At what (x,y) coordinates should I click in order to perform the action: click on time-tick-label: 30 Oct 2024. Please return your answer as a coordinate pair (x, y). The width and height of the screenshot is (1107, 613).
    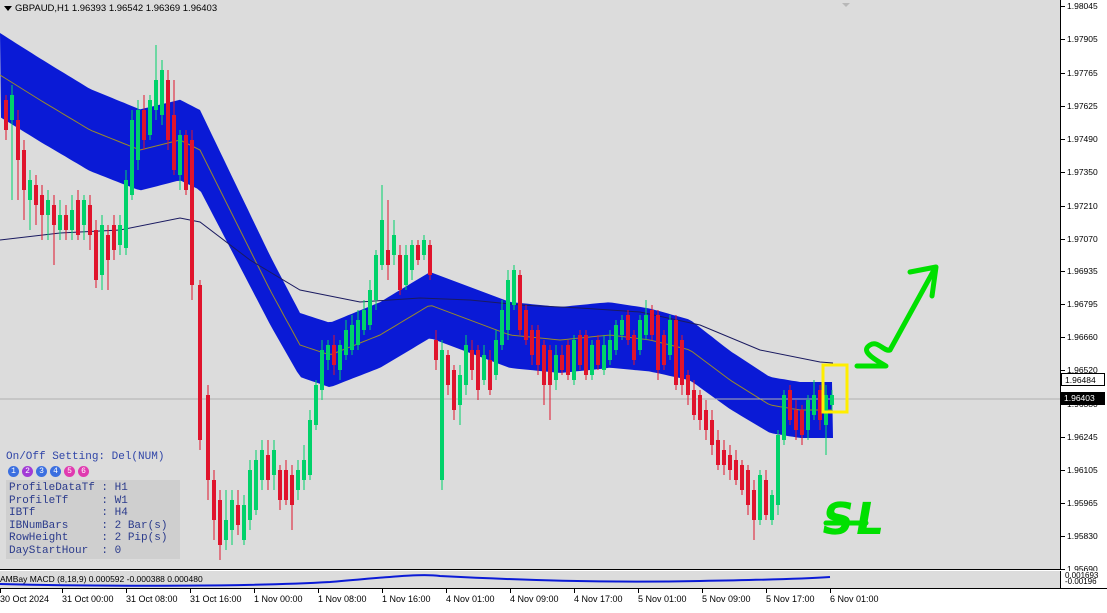
    Looking at the image, I should click on (25, 596).